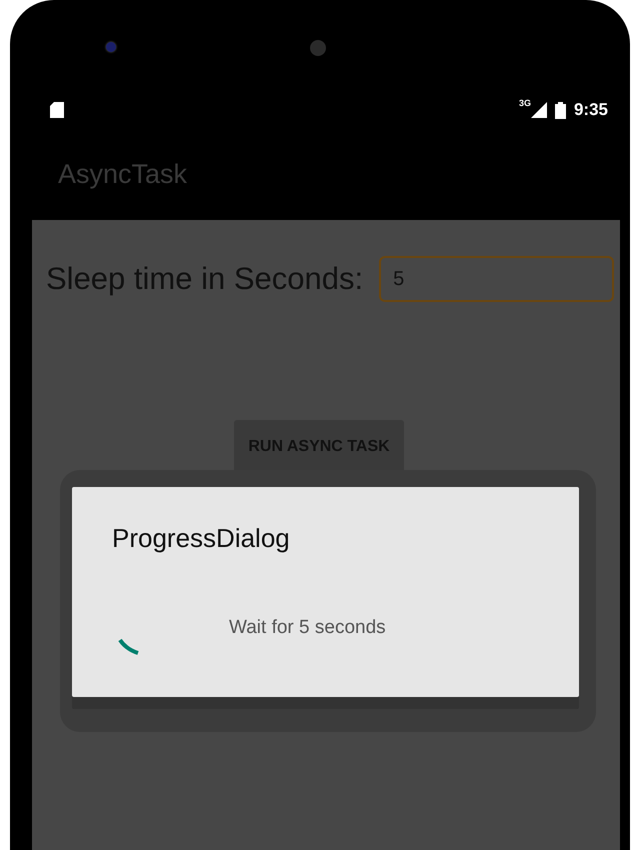 The height and width of the screenshot is (850, 638). I want to click on app-title: AsyncTask, so click(123, 174).